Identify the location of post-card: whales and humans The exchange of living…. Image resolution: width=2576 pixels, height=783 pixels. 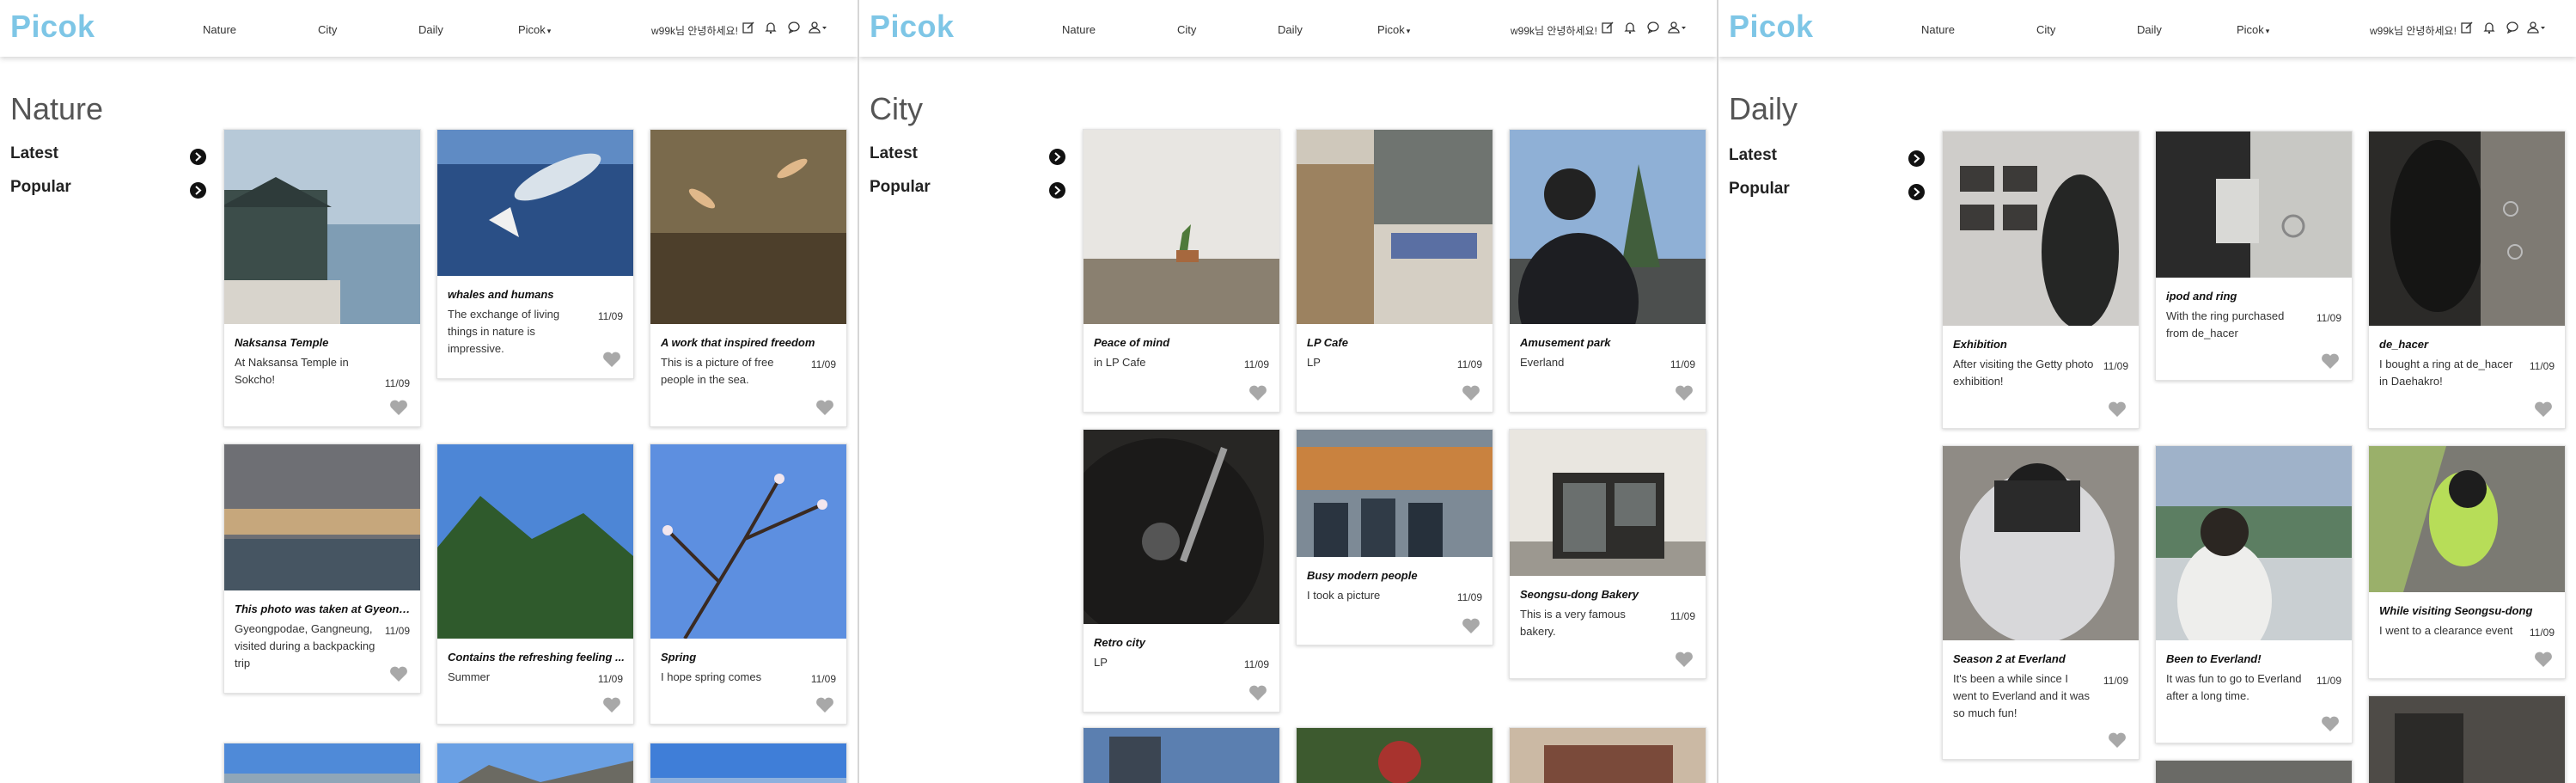
(535, 254).